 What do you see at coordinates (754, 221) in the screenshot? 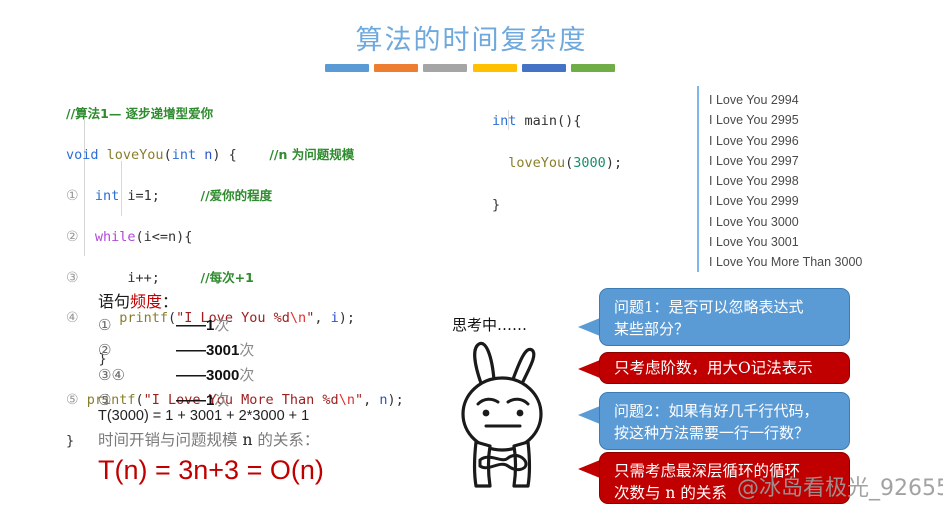
I see `console-line: I Love You 3000` at bounding box center [754, 221].